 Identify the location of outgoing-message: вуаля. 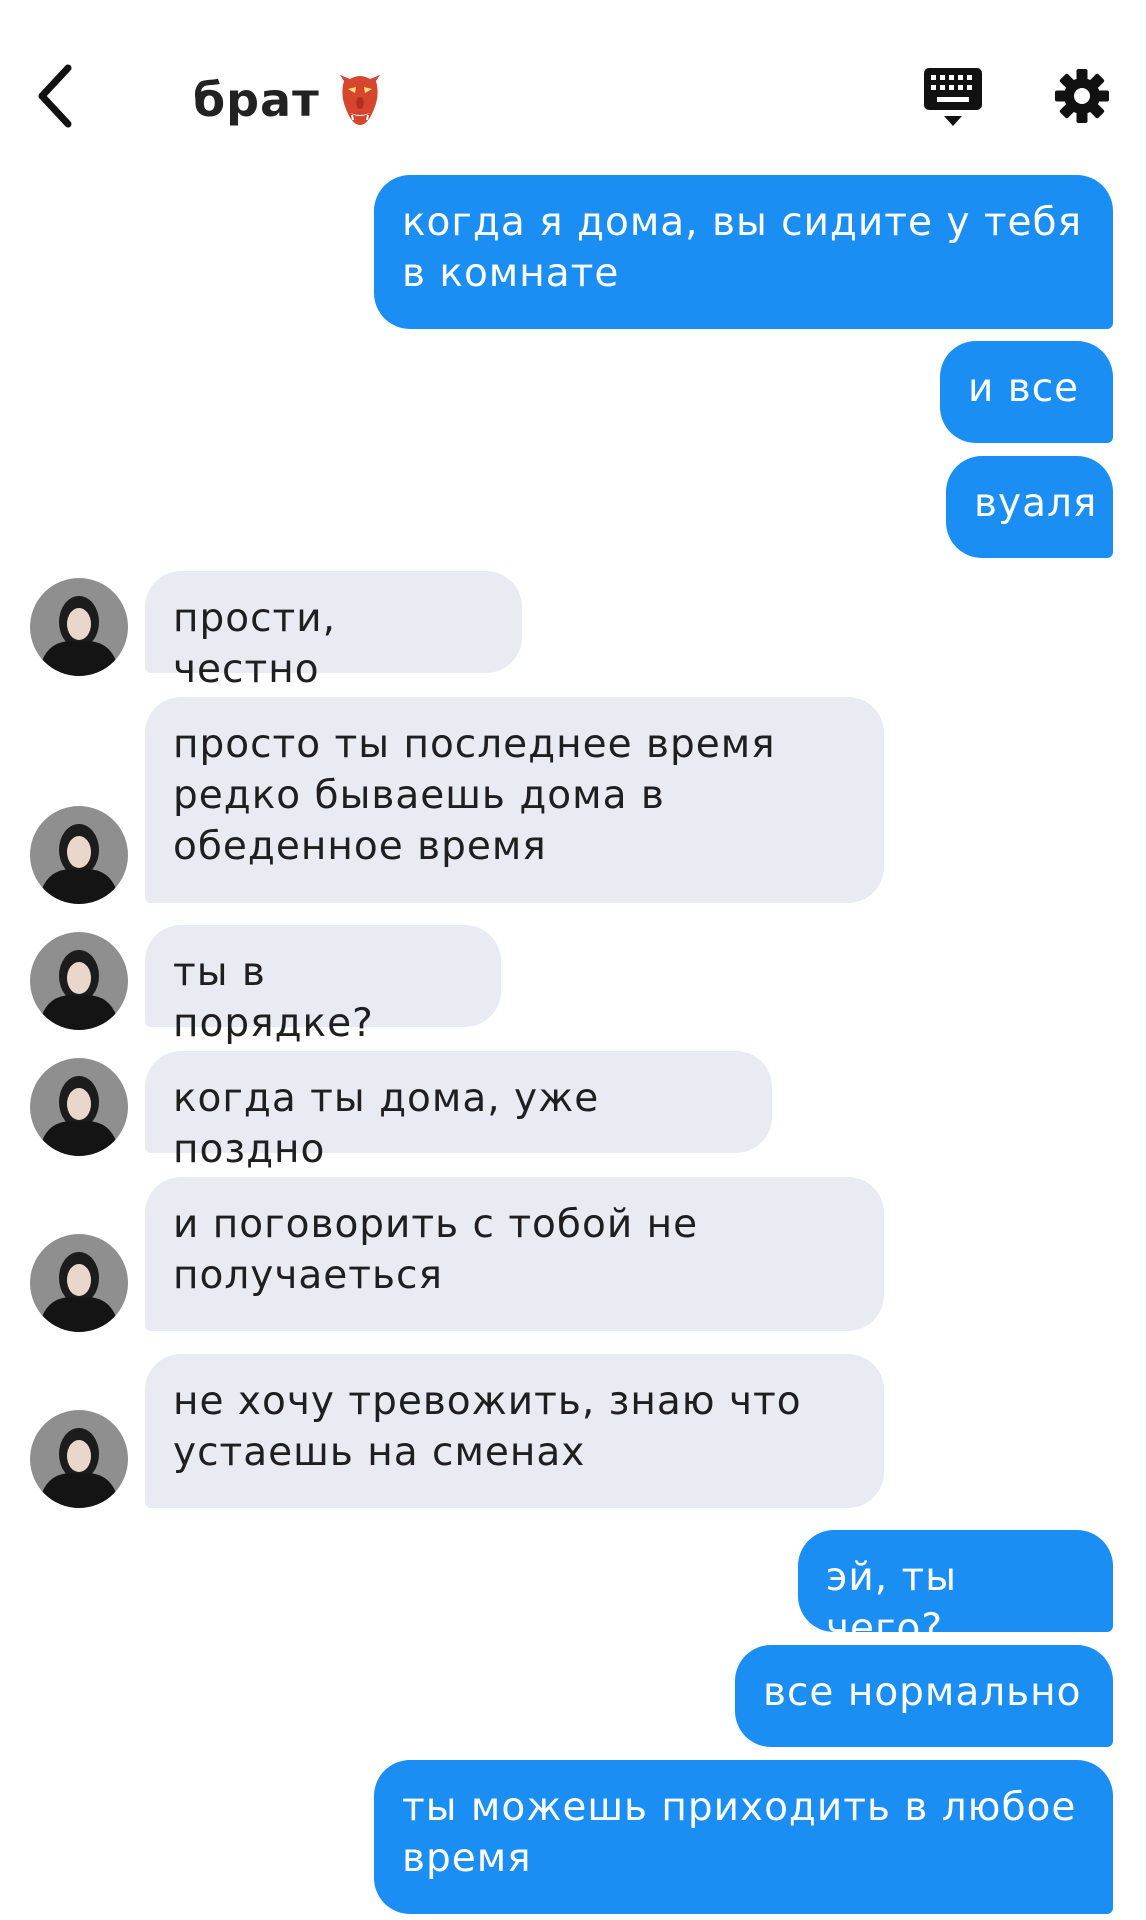
(1029, 507).